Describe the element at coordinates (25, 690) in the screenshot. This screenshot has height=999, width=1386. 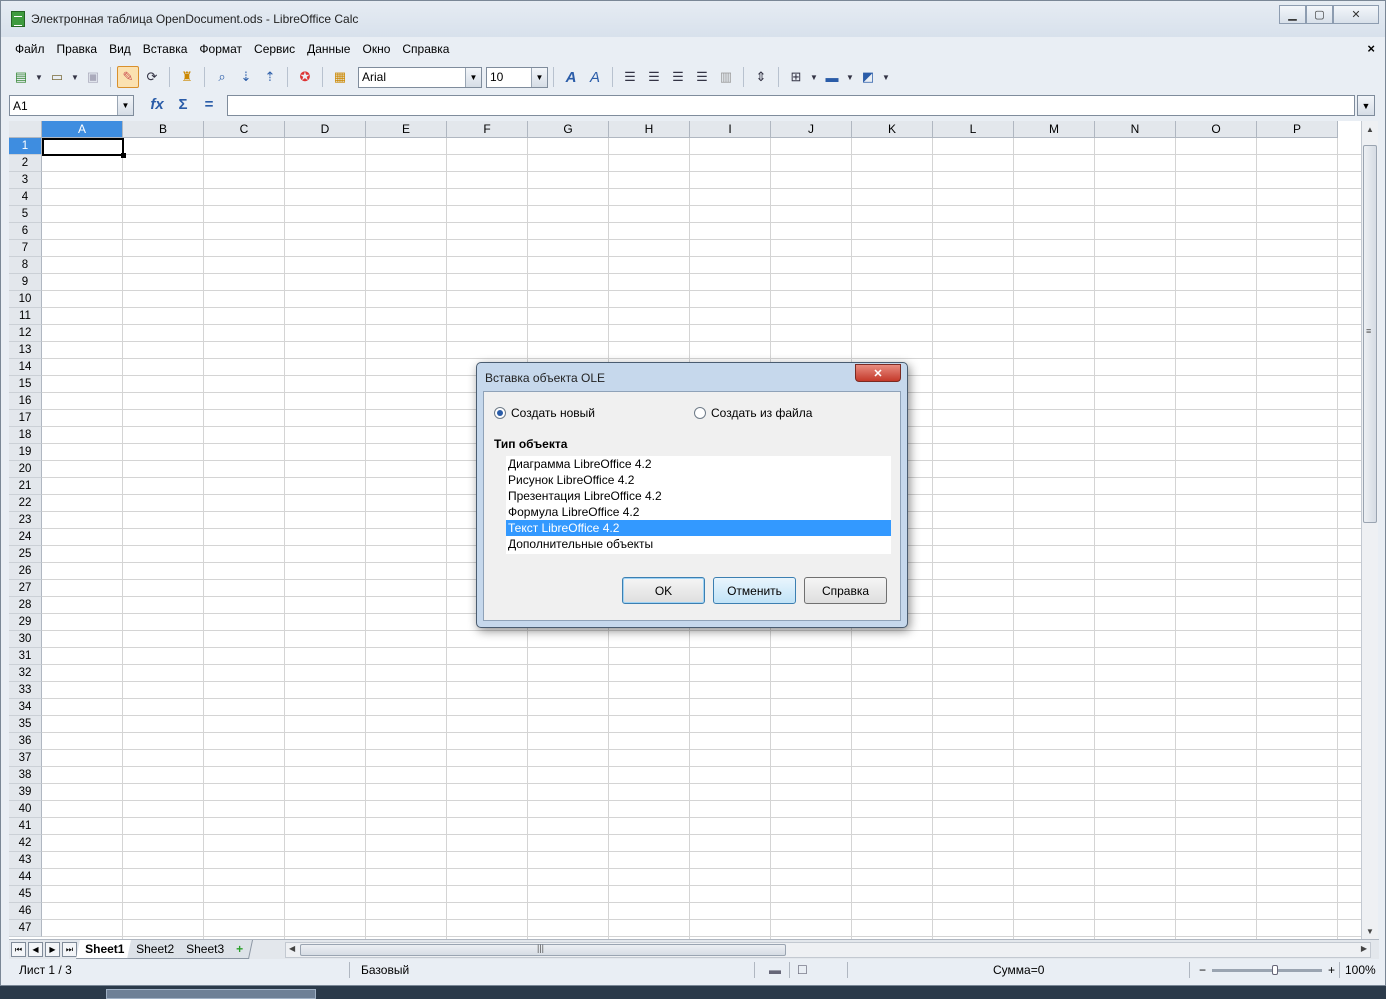
I see `row-header-33: 33` at that location.